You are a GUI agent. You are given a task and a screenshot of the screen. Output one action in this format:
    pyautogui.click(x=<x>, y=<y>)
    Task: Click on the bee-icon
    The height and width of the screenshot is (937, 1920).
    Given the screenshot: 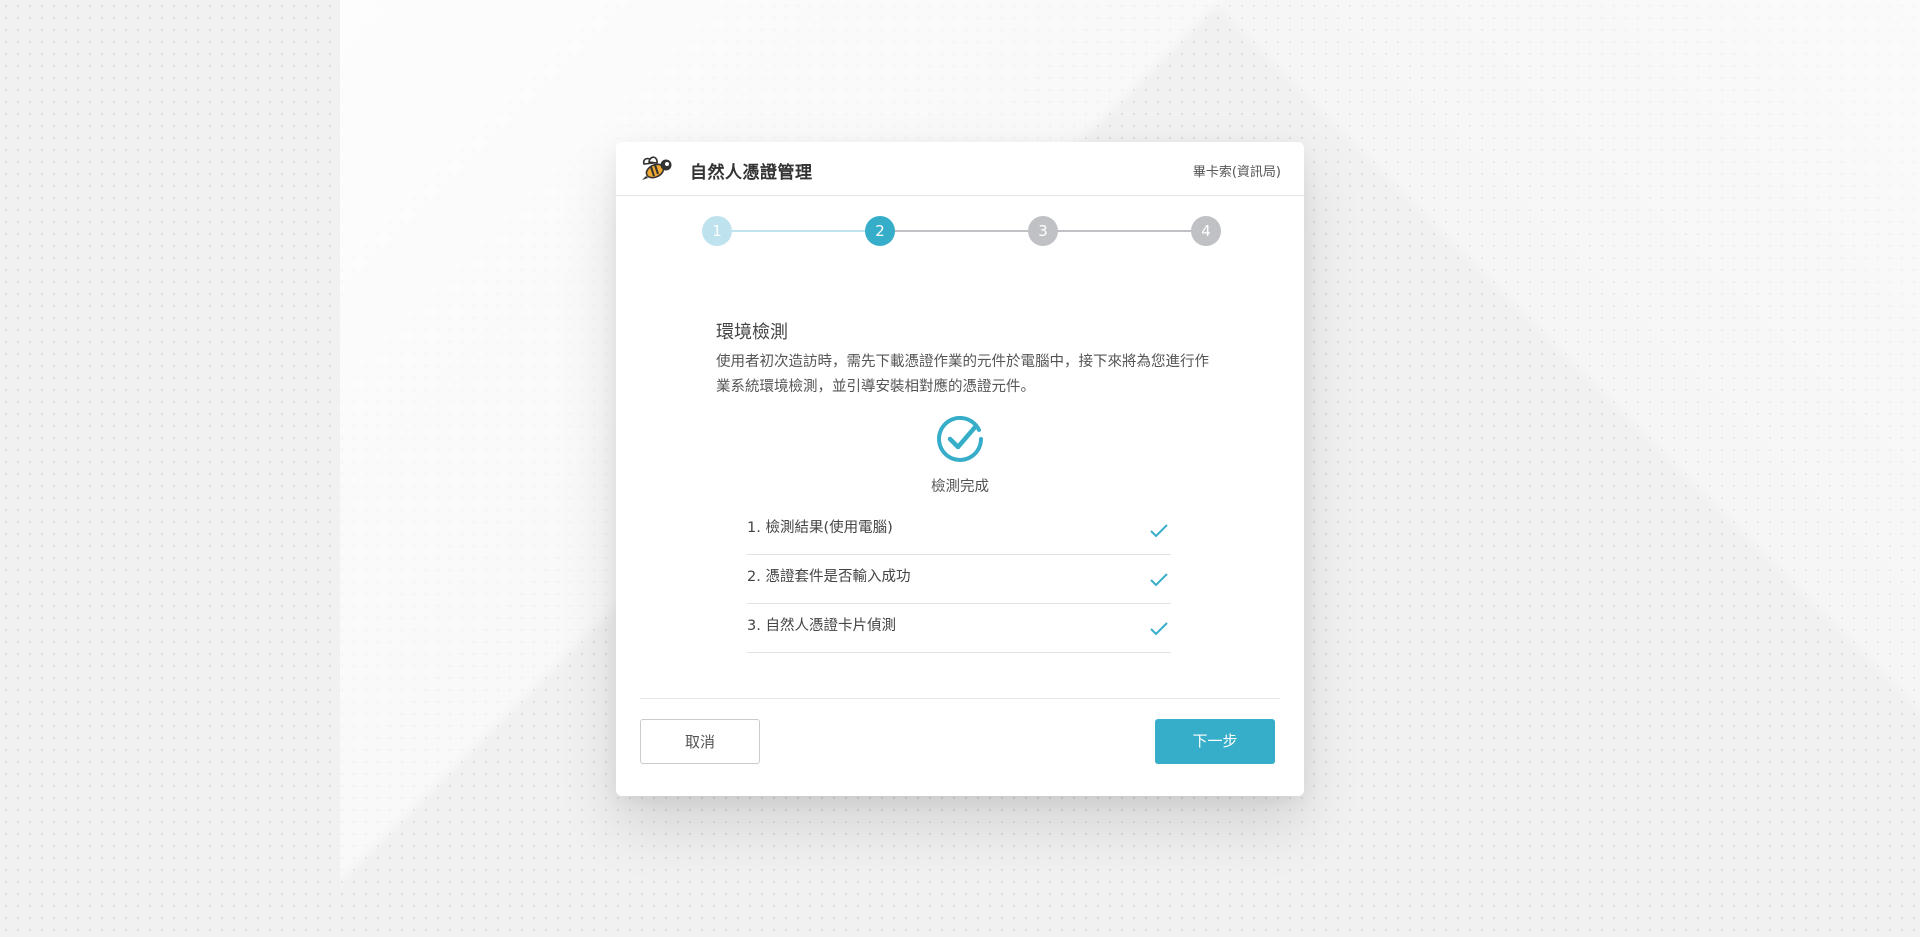 What is the action you would take?
    pyautogui.click(x=657, y=168)
    